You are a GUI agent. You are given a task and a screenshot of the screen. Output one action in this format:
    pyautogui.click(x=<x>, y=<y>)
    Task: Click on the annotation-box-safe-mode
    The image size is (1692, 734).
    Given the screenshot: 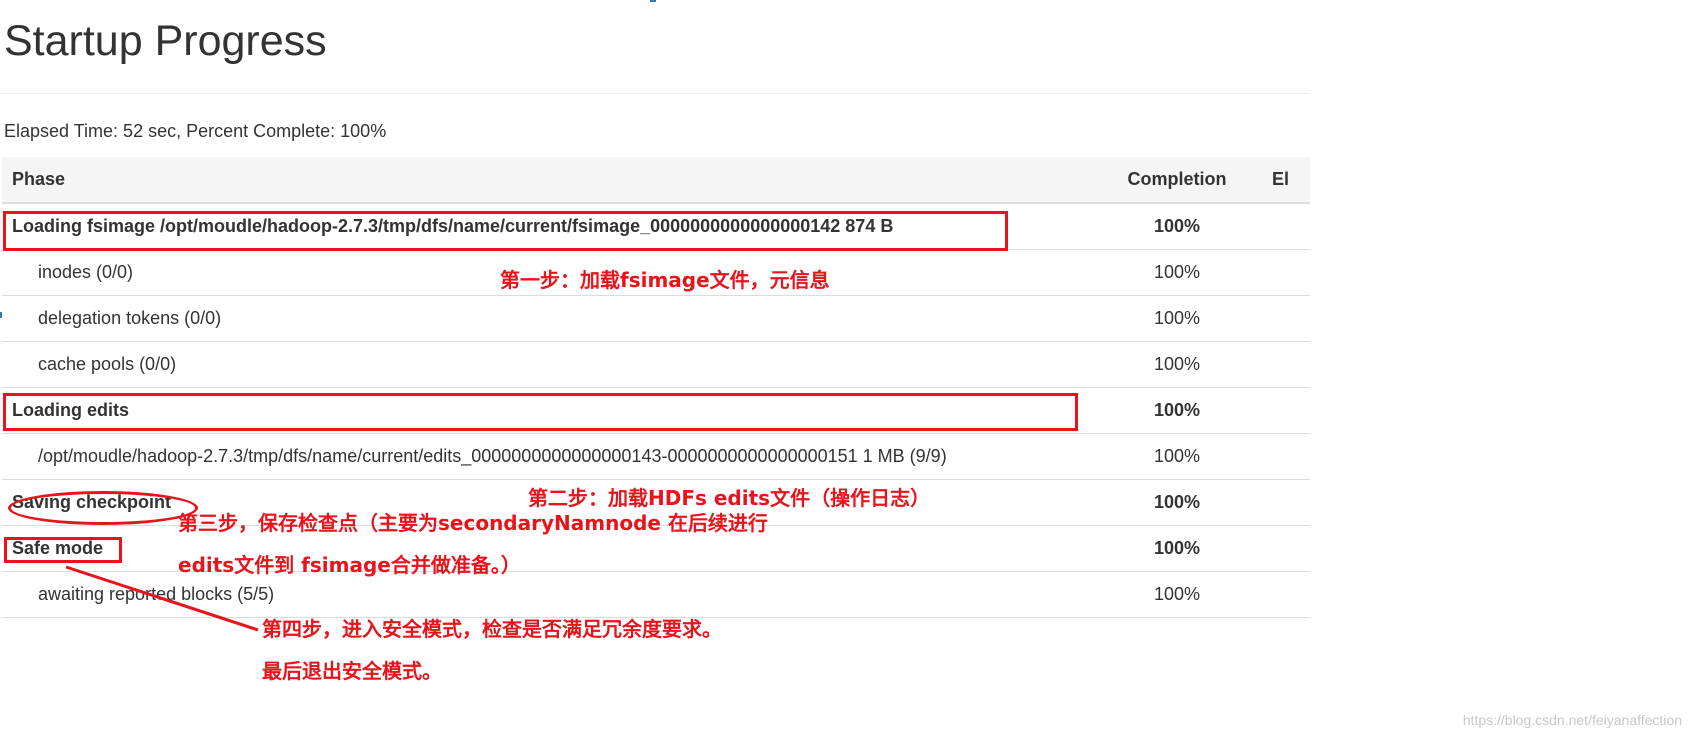 What is the action you would take?
    pyautogui.click(x=63, y=550)
    